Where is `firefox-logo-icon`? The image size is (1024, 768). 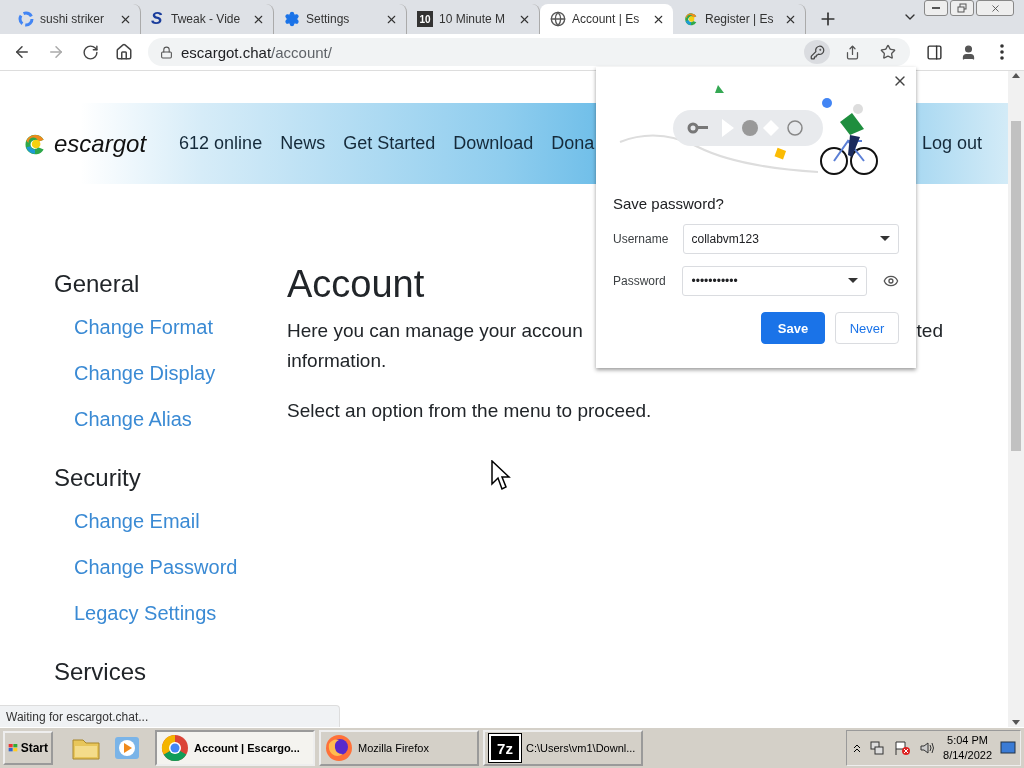
firefox-logo-icon is located at coordinates (339, 748).